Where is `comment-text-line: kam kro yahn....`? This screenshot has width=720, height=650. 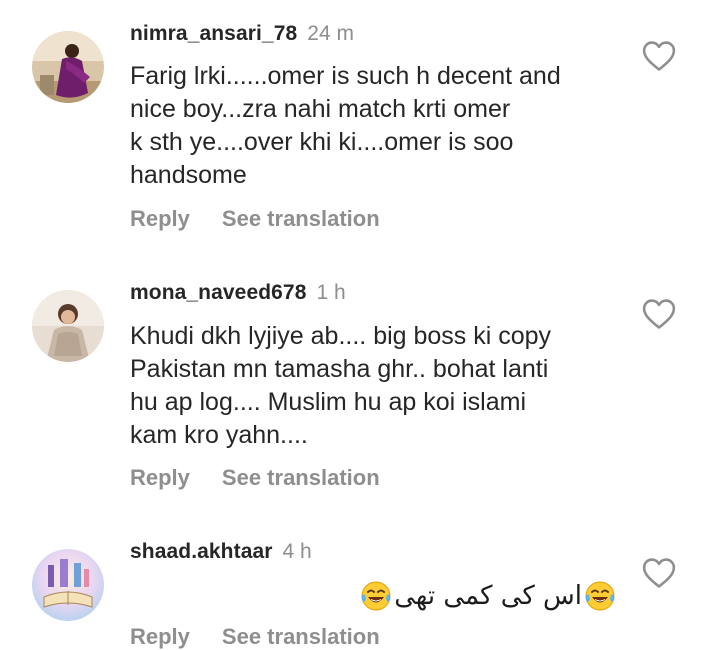
comment-text-line: kam kro yahn.... is located at coordinates (219, 435).